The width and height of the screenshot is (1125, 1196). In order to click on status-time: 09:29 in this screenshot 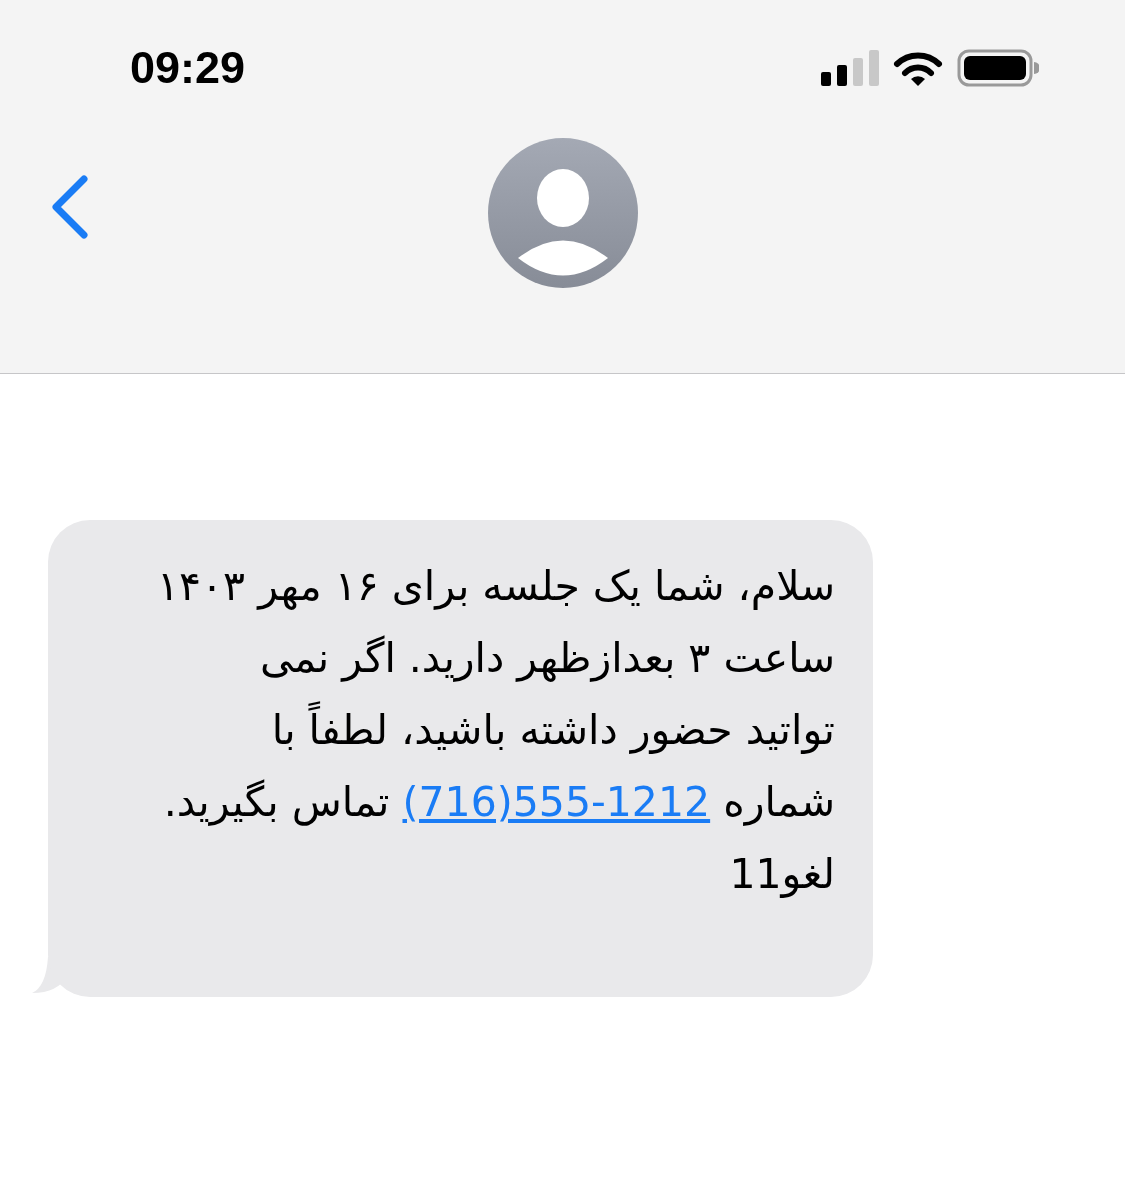, I will do `click(188, 67)`.